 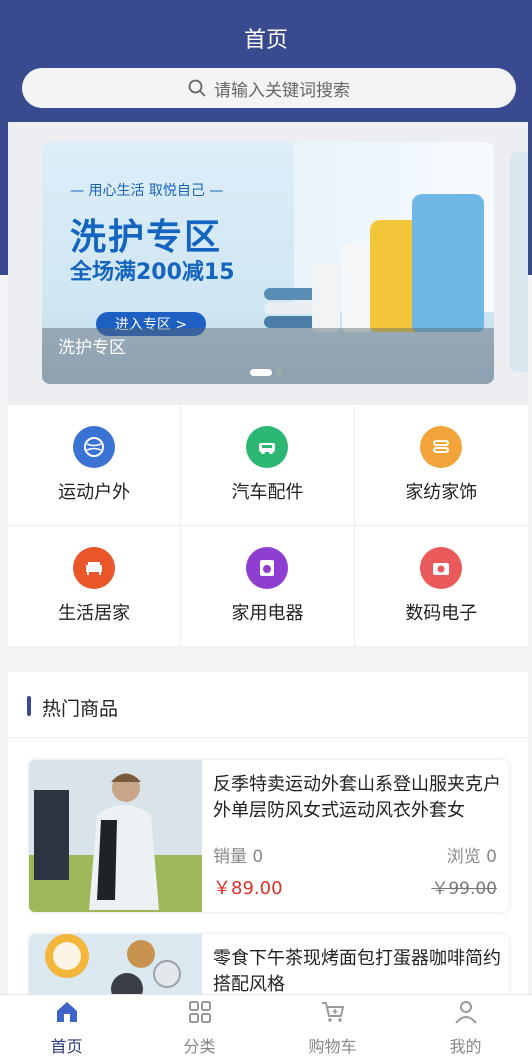 I want to click on category-appliances: 家用电器, so click(x=268, y=586).